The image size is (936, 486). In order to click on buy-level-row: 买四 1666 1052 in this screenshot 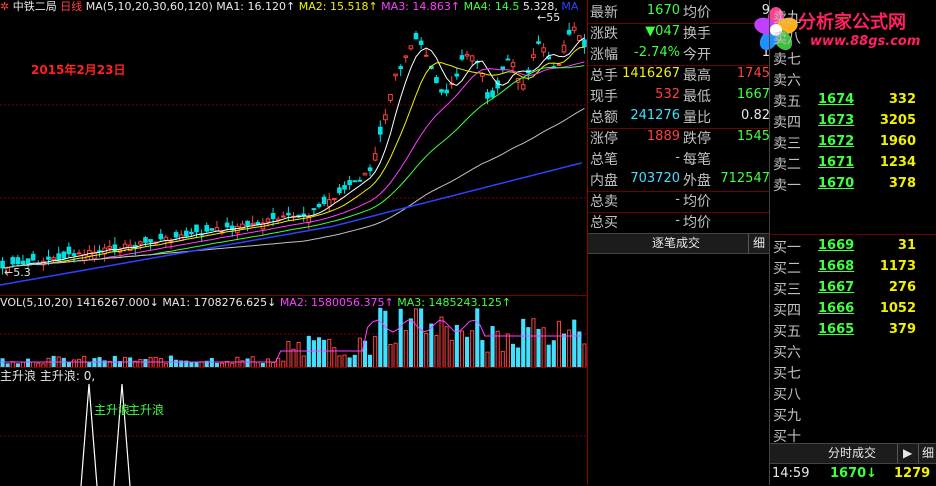, I will do `click(853, 308)`.